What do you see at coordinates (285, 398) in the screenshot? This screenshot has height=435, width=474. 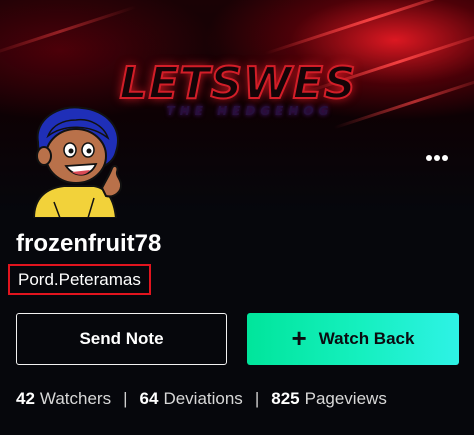 I see `pageviews-count: 825` at bounding box center [285, 398].